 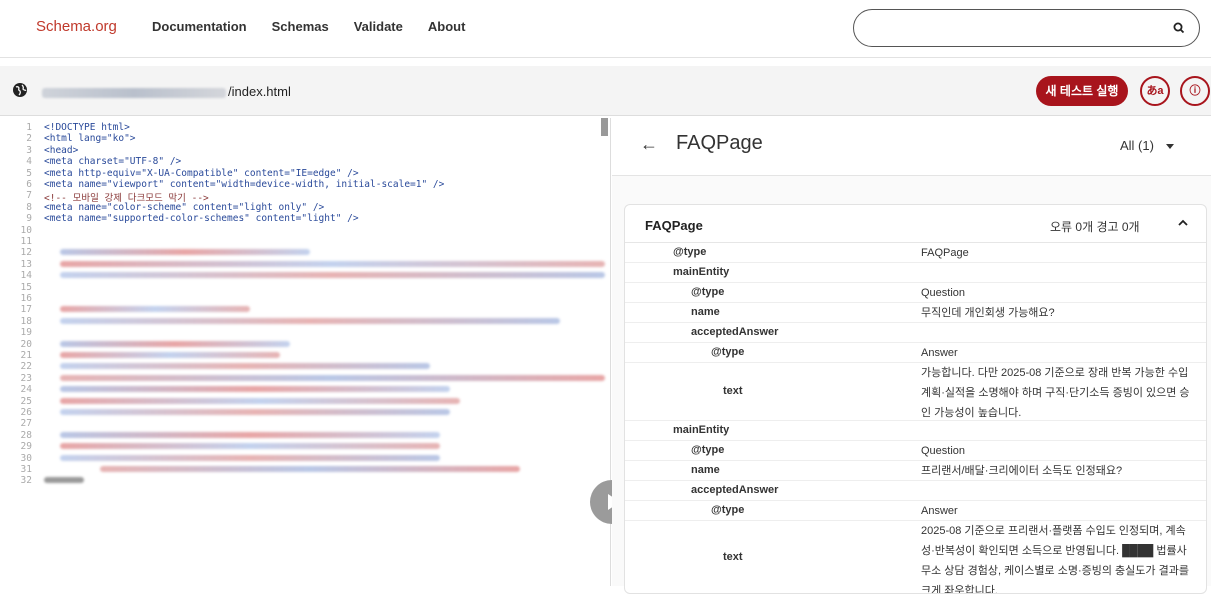 What do you see at coordinates (305, 344) in the screenshot?
I see `code-line: 20` at bounding box center [305, 344].